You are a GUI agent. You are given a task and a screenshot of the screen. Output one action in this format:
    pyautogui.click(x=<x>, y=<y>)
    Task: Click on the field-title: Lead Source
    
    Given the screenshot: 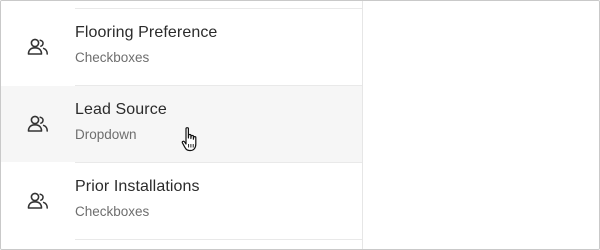 What is the action you would take?
    pyautogui.click(x=121, y=109)
    